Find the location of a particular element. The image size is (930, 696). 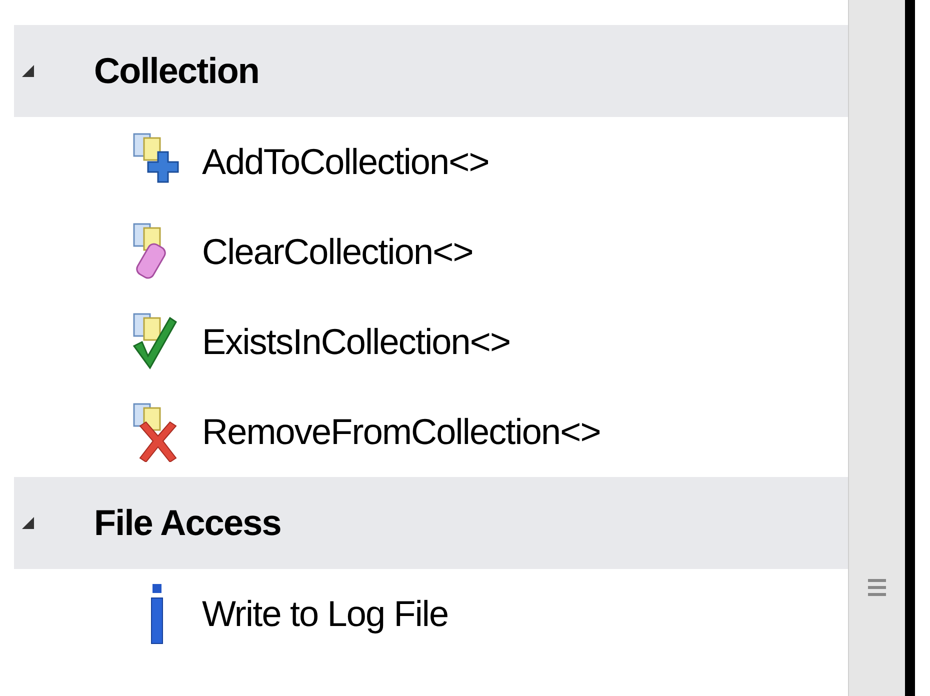

toolbox-item: AddToCollection<> is located at coordinates (424, 162).